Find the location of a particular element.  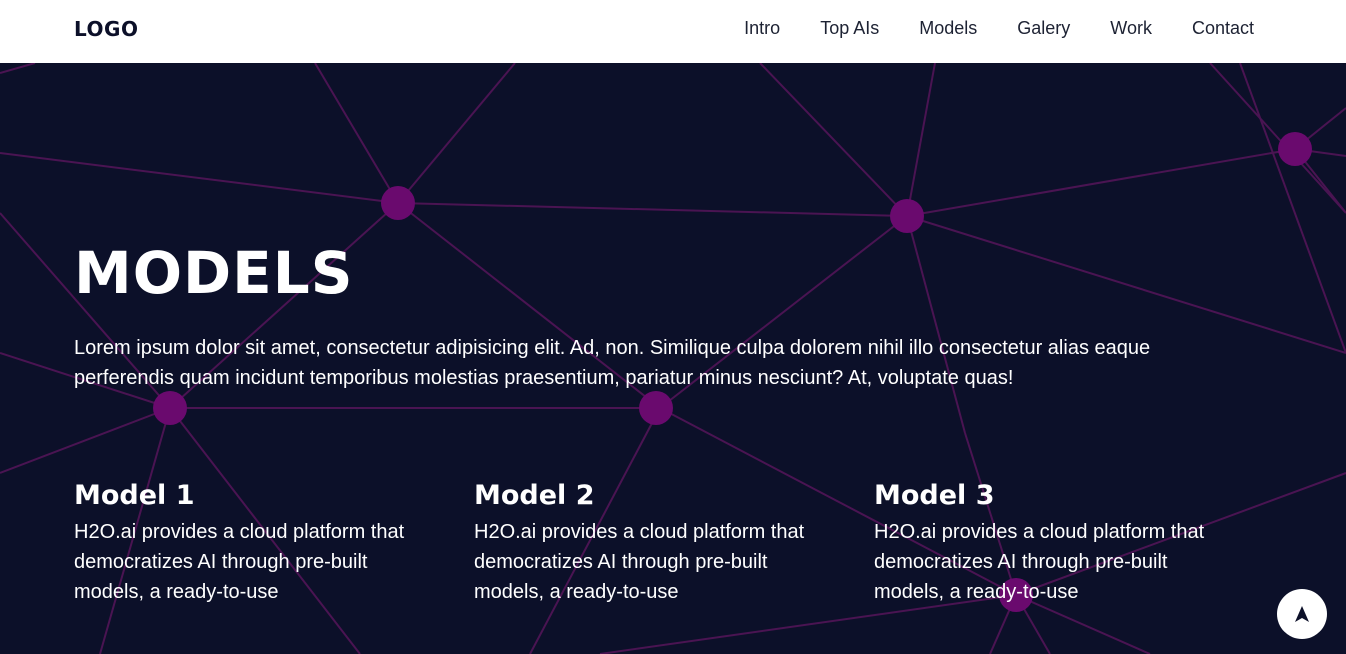

arrow-up-icon is located at coordinates (1302, 614).